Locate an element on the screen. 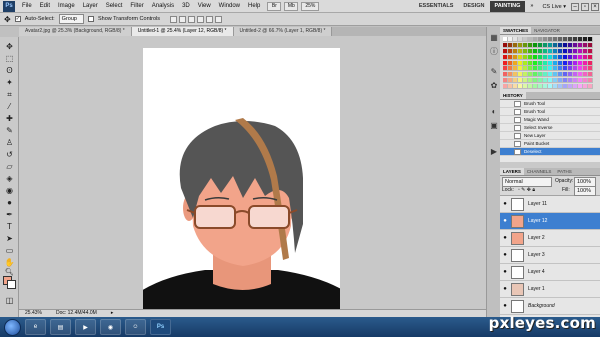  menu-help: Help is located at coordinates (254, 6).